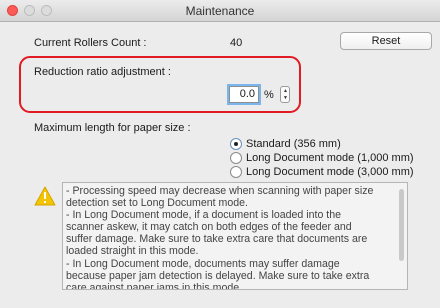 The image size is (440, 308). Describe the element at coordinates (244, 94) in the screenshot. I see `reduction-ratio-input: 0.0` at that location.